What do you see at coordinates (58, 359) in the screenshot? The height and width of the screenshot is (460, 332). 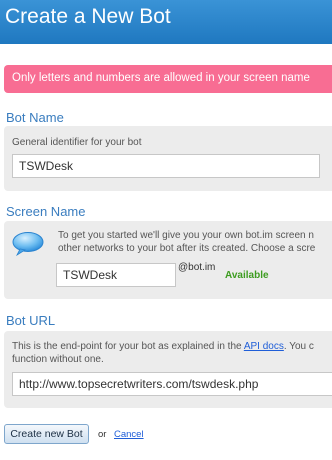 I see `bot-url-hint-line2: function without one.` at bounding box center [58, 359].